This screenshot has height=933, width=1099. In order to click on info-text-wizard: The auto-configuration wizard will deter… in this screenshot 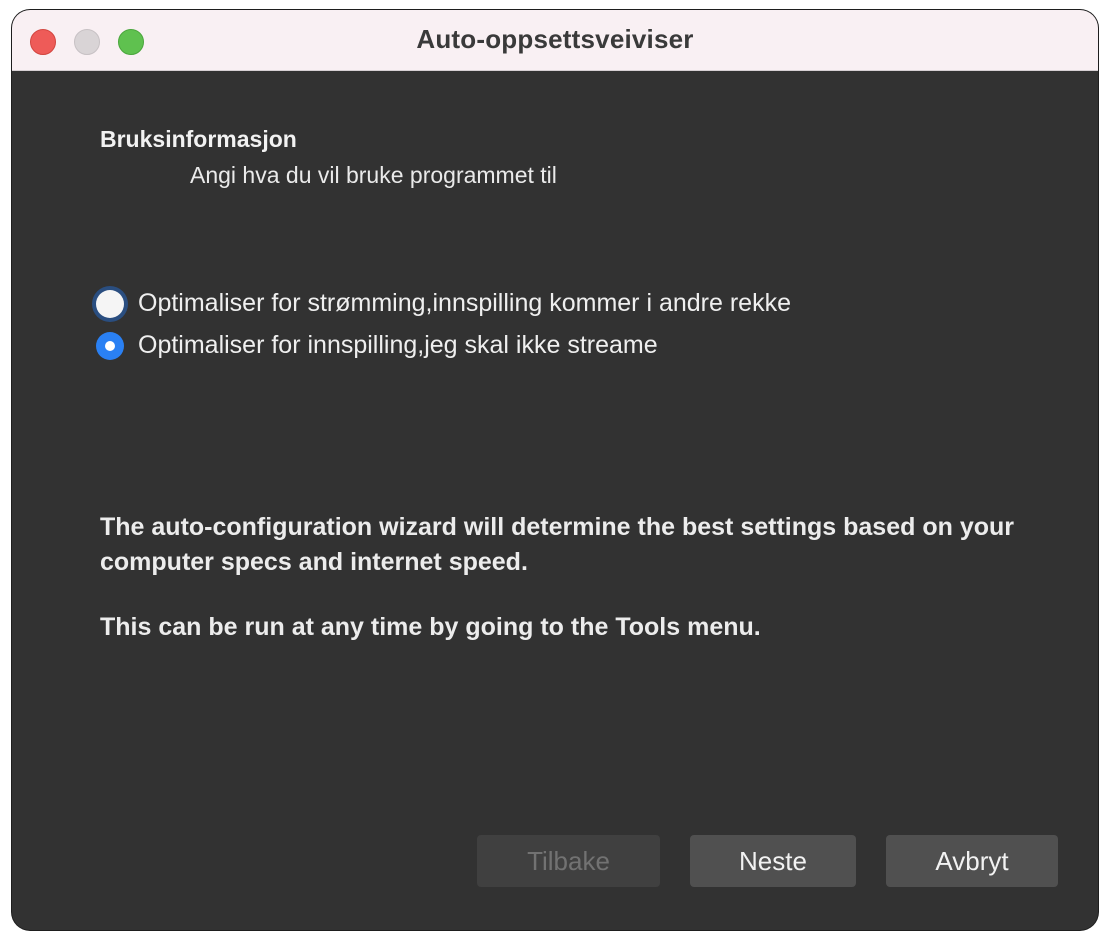, I will do `click(557, 544)`.